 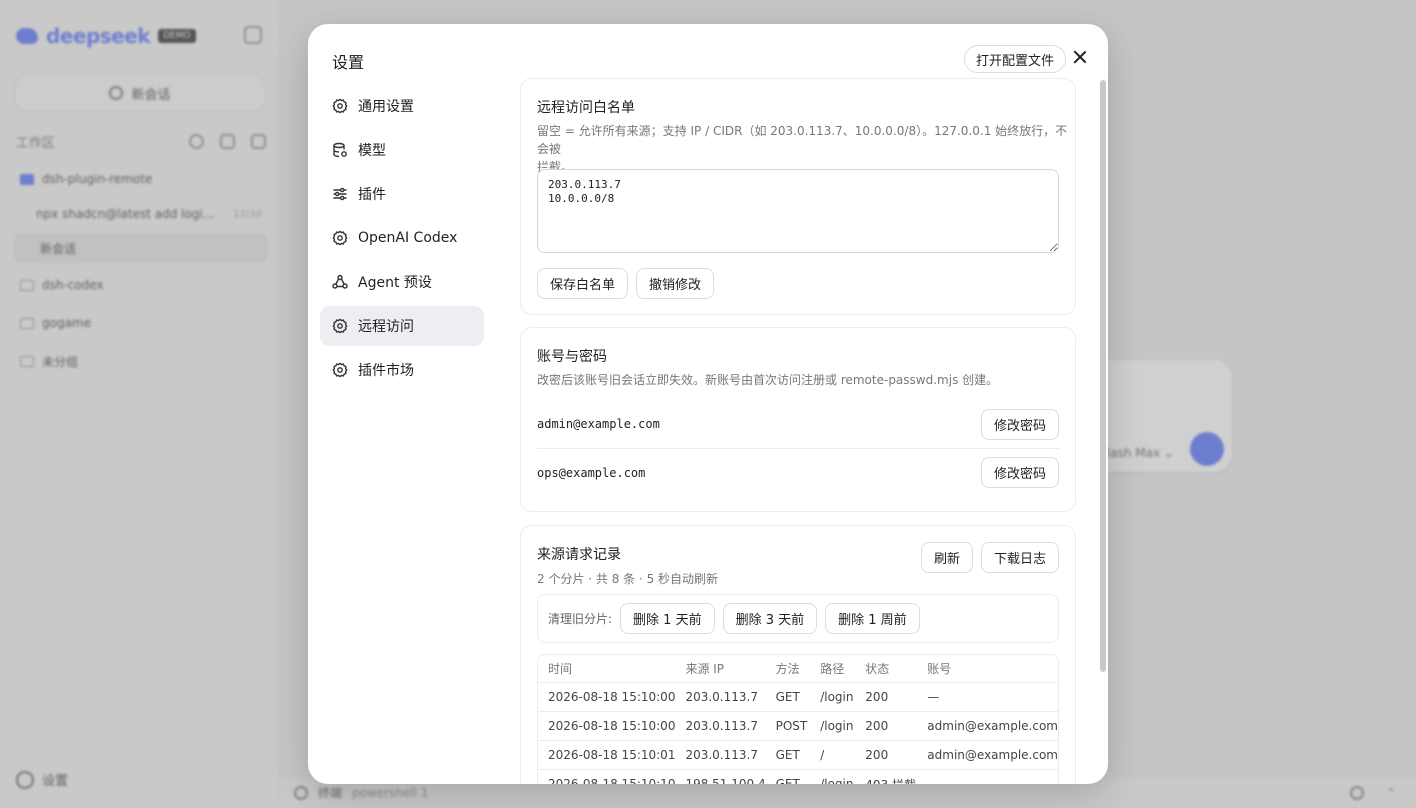 What do you see at coordinates (770, 618) in the screenshot?
I see `delete-3-days-button: 删除 3 天前` at bounding box center [770, 618].